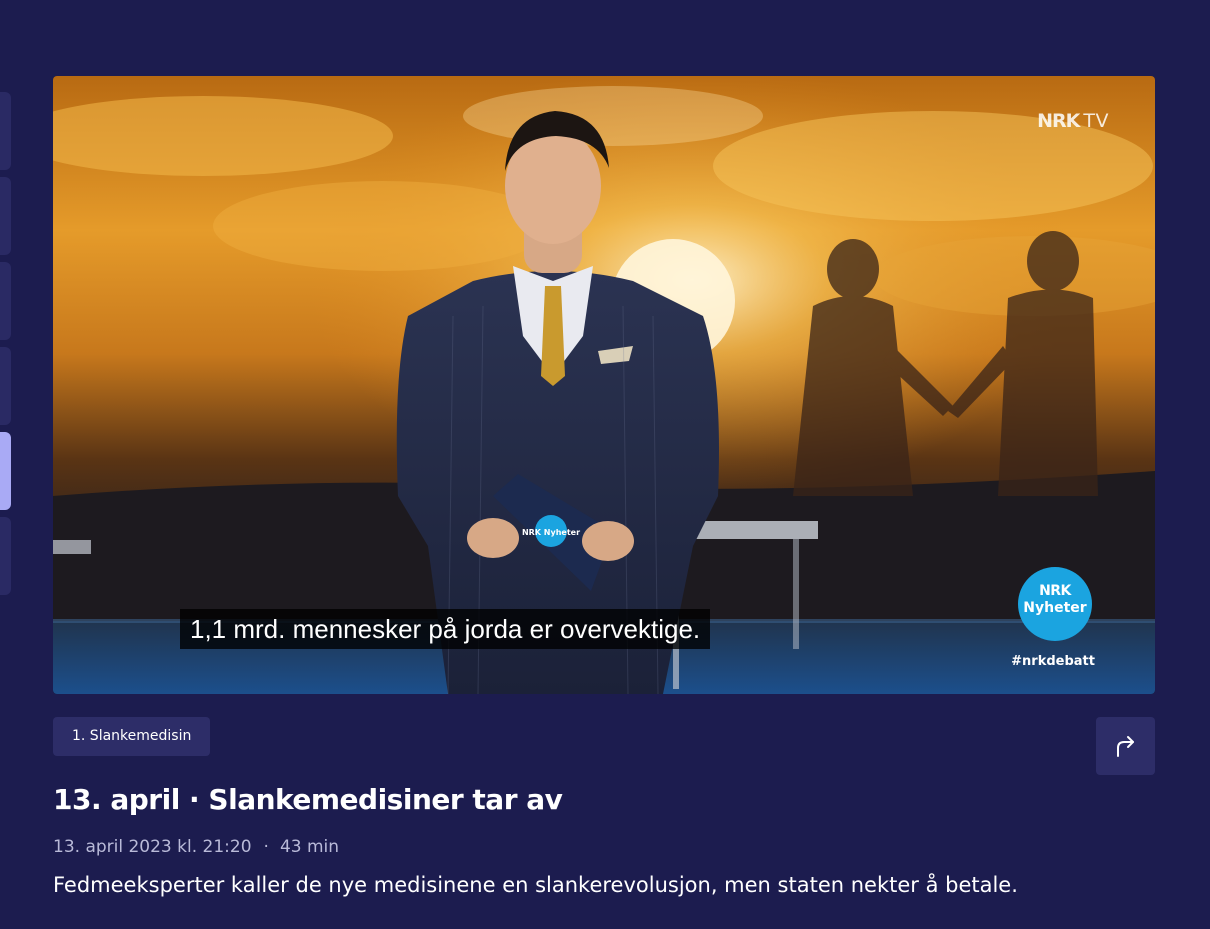 Image resolution: width=1210 pixels, height=929 pixels. What do you see at coordinates (309, 847) in the screenshot?
I see `episode-duration: 43 min` at bounding box center [309, 847].